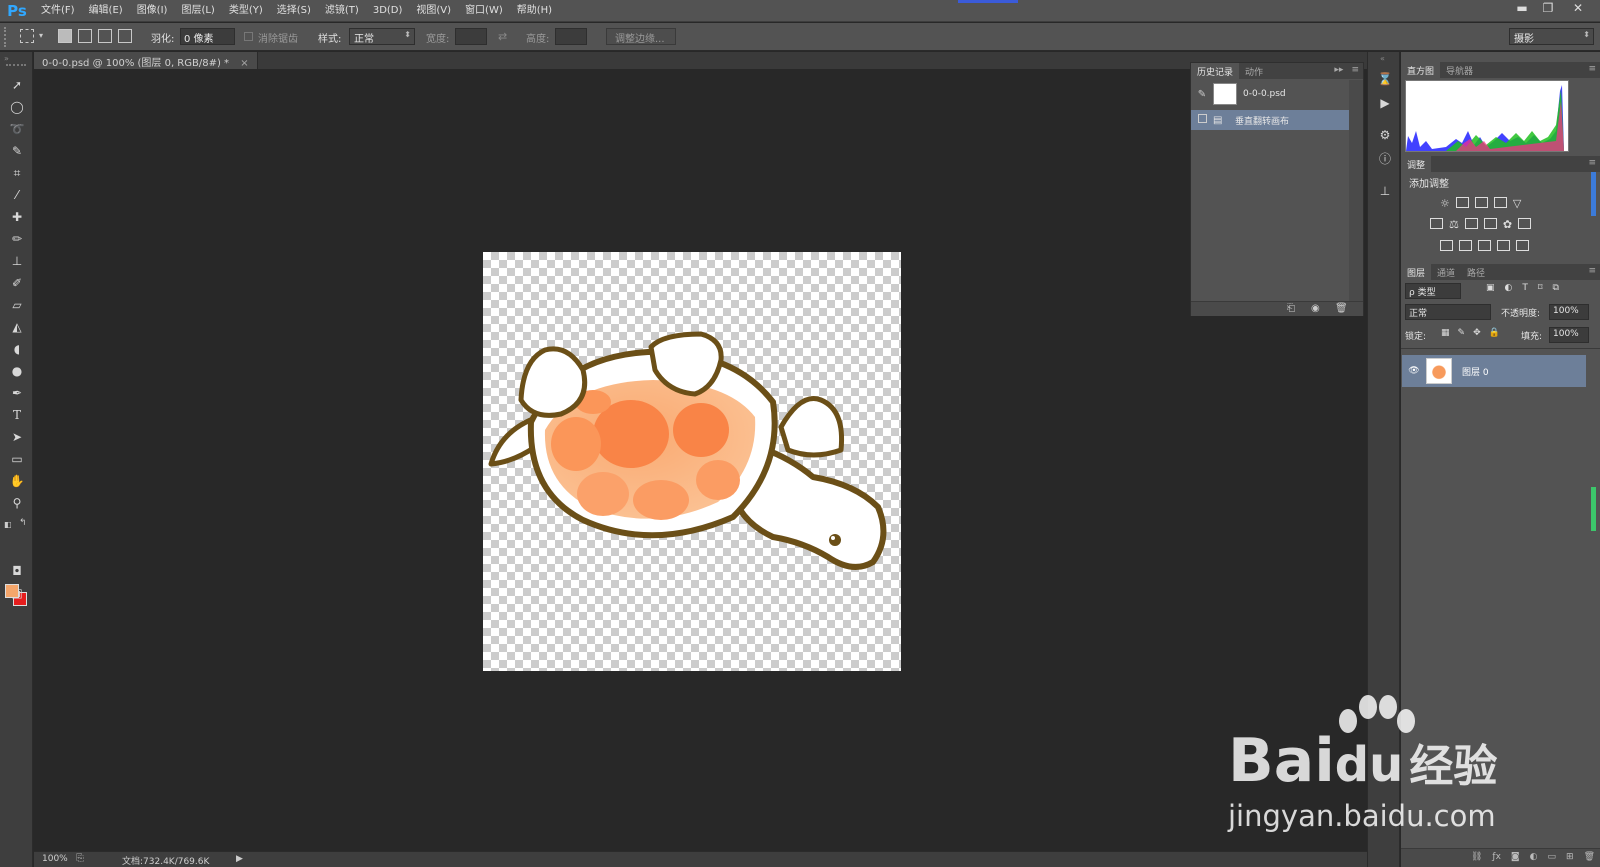  What do you see at coordinates (1525, 288) in the screenshot?
I see `filter-type-icon: T` at bounding box center [1525, 288].